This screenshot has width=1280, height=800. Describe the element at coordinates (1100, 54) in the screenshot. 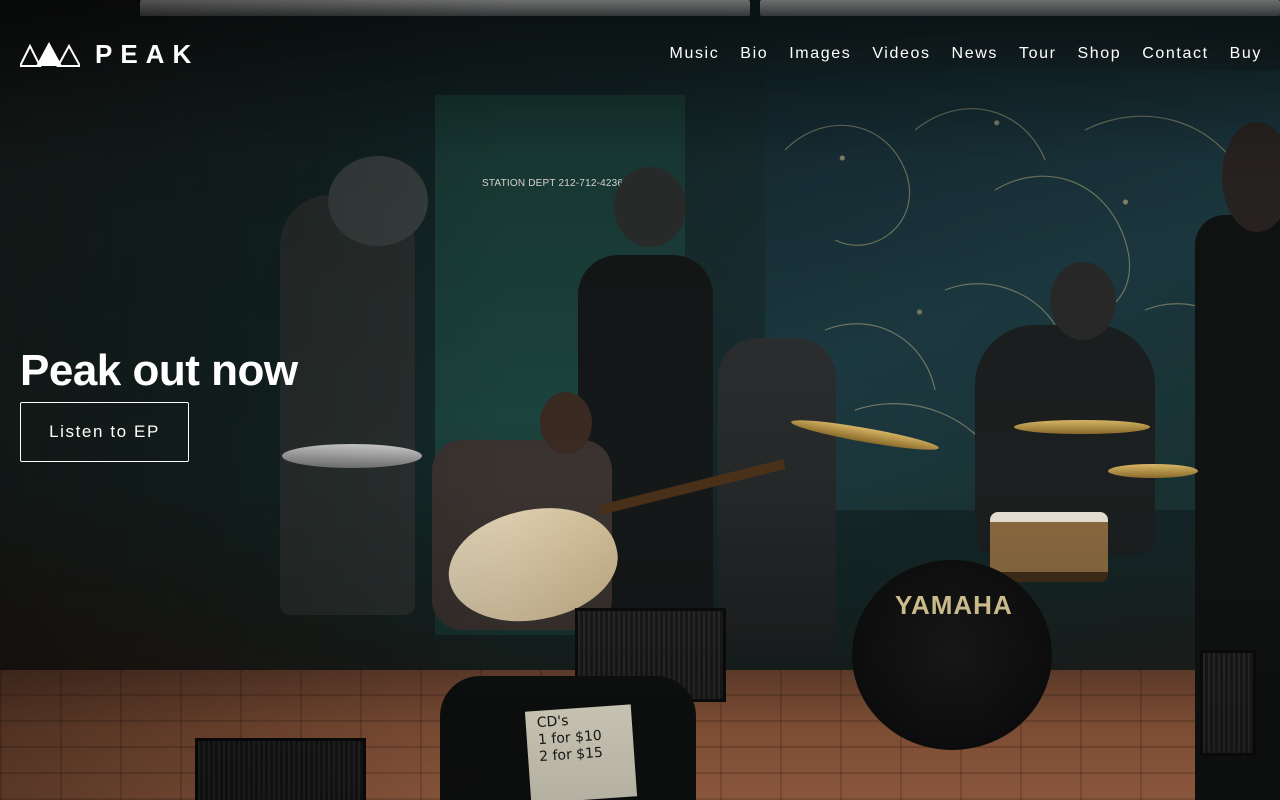

I see `nav-item-shop: Shop` at that location.